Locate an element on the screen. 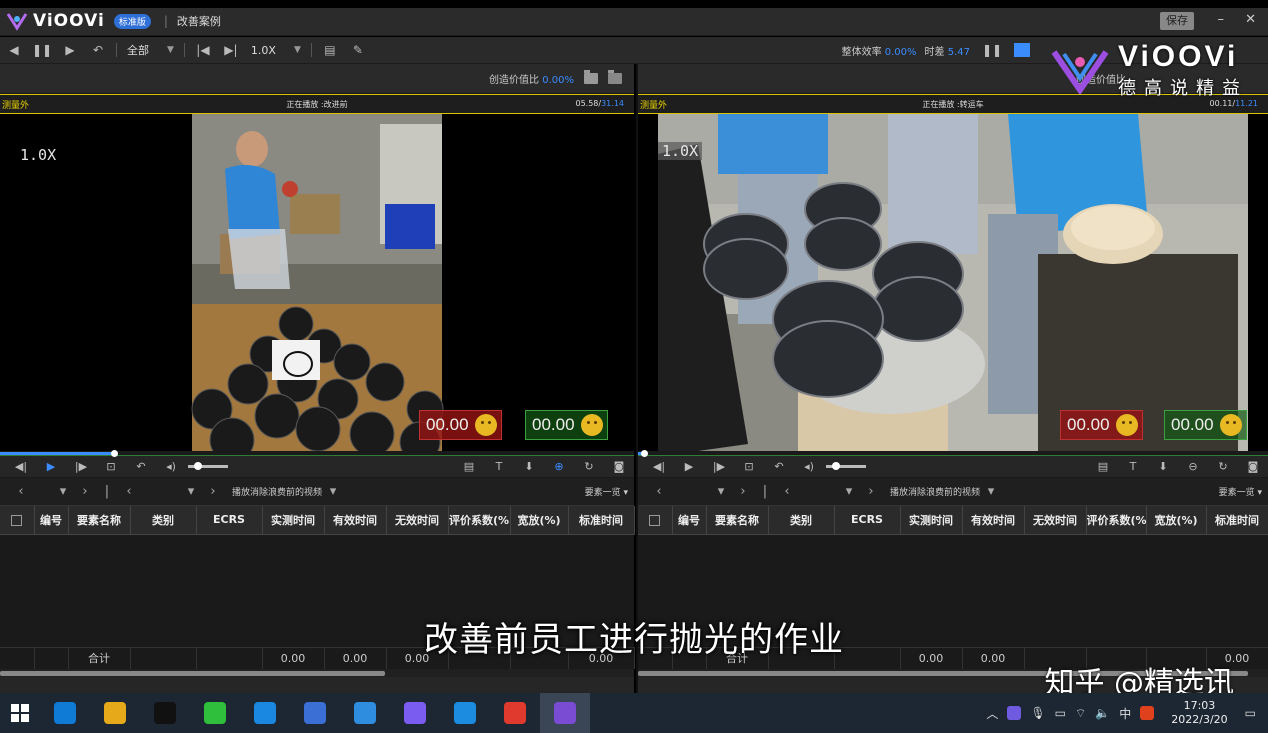 The width and height of the screenshot is (1268, 733). column-header: 类别 is located at coordinates (163, 520).